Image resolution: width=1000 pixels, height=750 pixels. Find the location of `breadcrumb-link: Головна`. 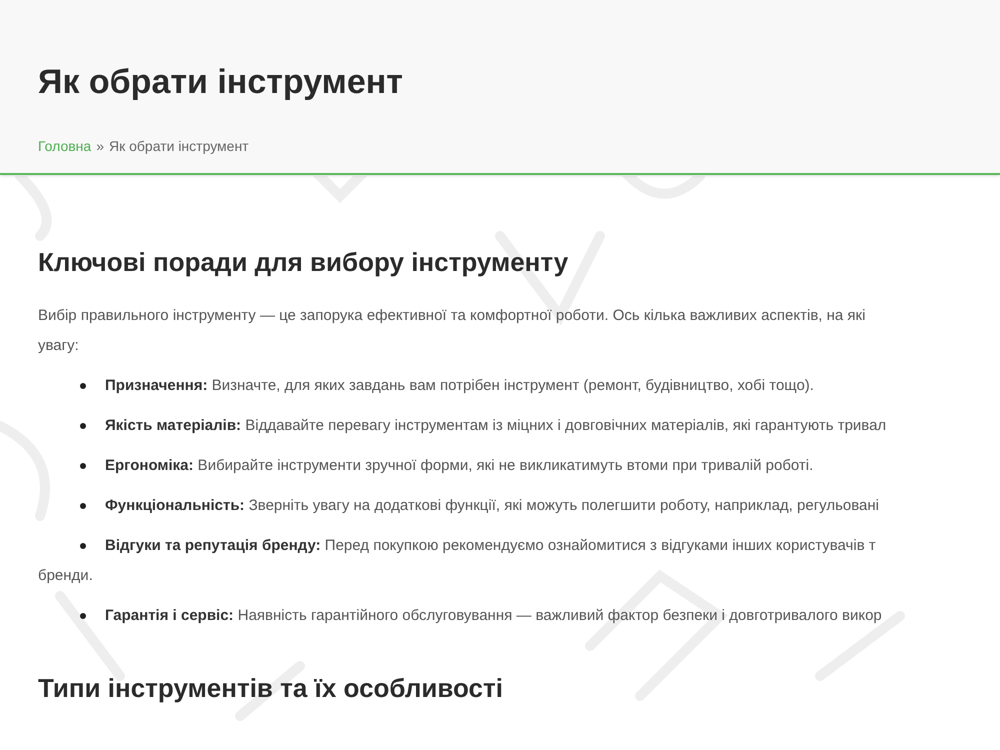

breadcrumb-link: Головна is located at coordinates (65, 146).